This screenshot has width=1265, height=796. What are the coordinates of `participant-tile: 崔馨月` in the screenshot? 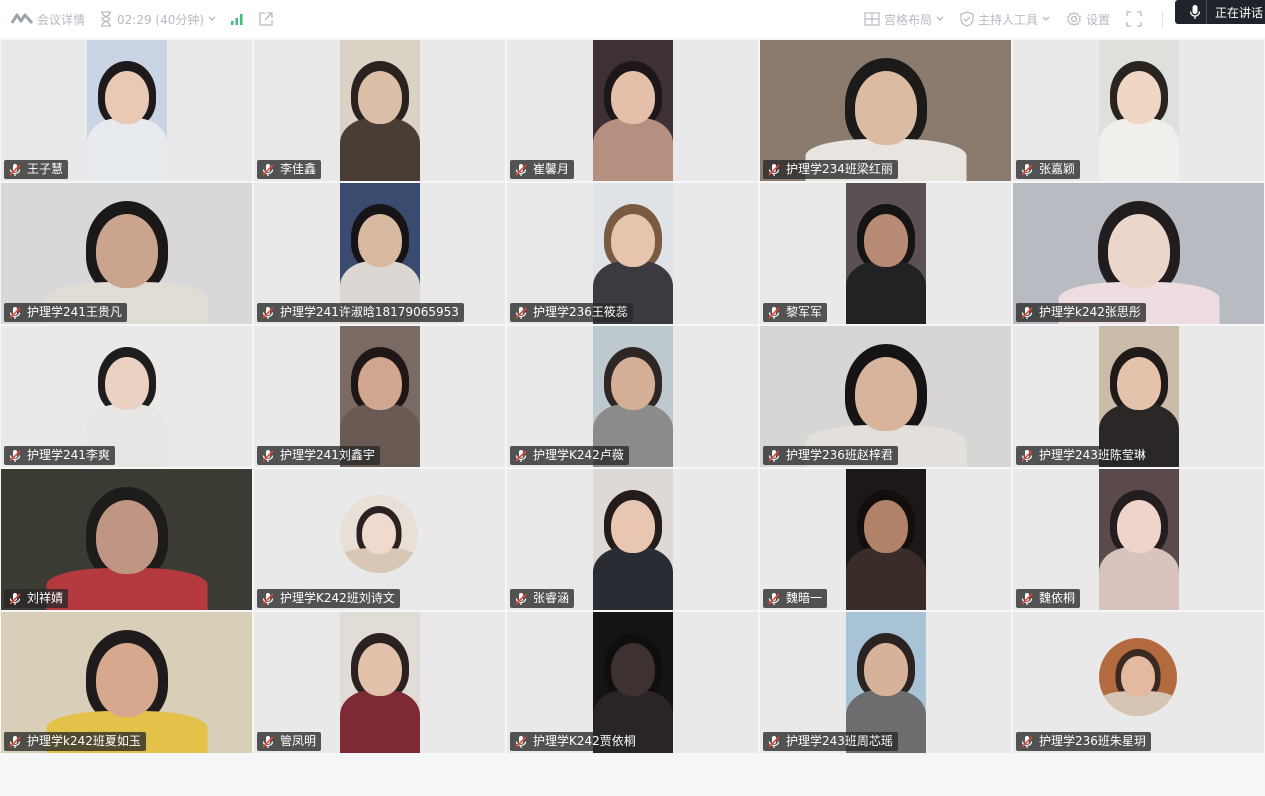 It's located at (632, 110).